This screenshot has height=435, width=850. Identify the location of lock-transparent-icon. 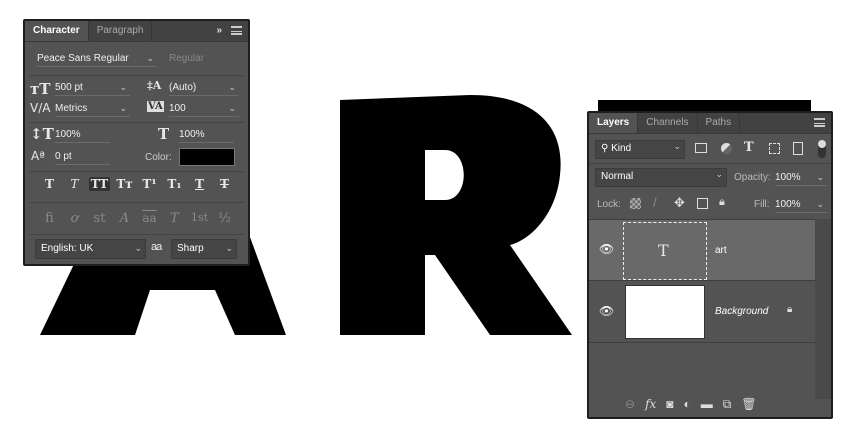
(635, 203).